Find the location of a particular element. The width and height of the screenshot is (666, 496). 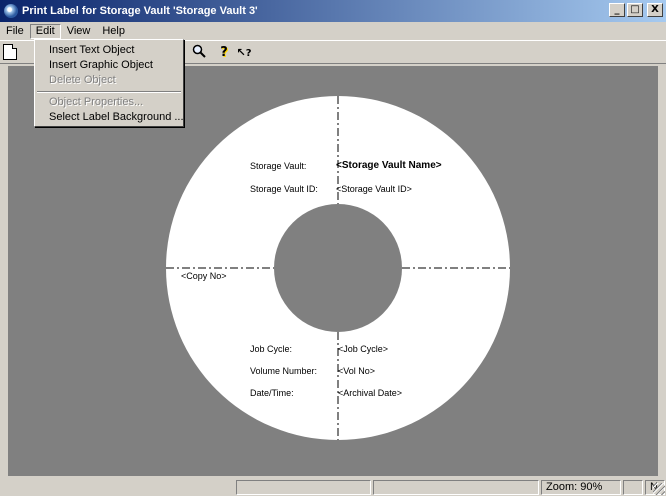

magnifier-glyph is located at coordinates (199, 51).